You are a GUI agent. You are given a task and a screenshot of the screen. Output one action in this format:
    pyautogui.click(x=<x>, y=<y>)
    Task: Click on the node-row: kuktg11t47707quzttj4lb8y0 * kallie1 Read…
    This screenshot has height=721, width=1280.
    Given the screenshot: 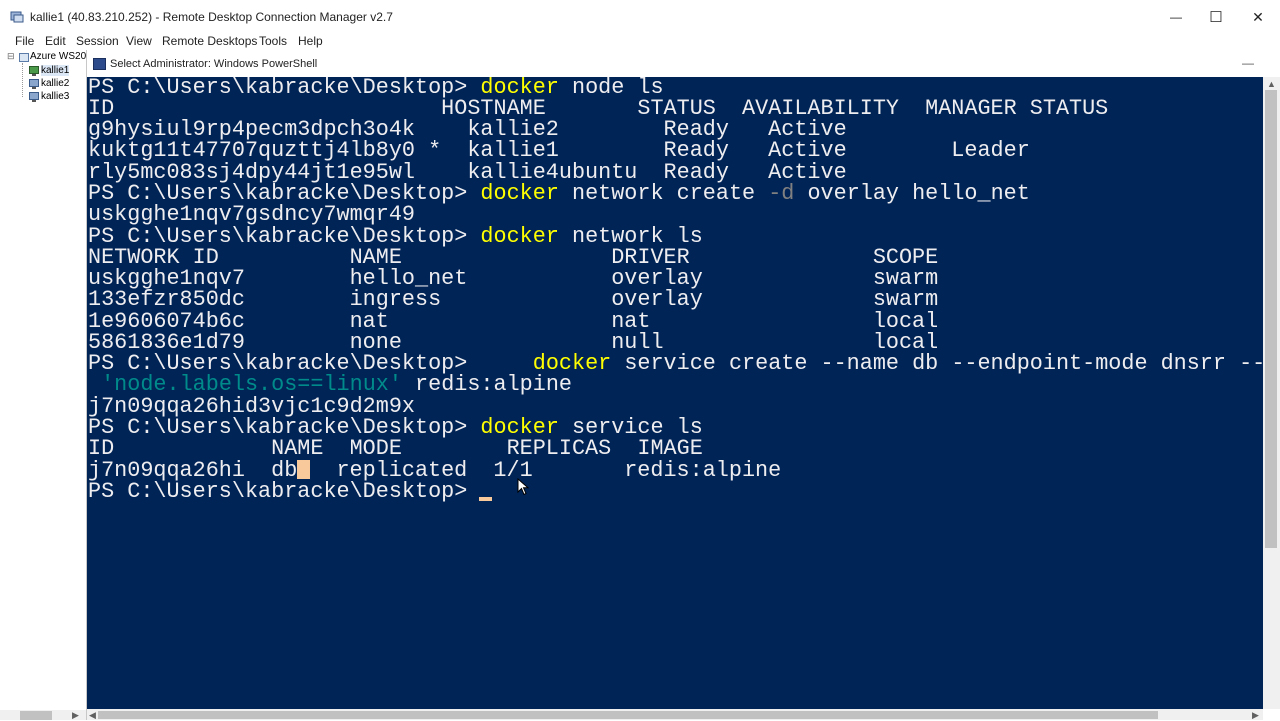 What is the action you would take?
    pyautogui.click(x=559, y=150)
    